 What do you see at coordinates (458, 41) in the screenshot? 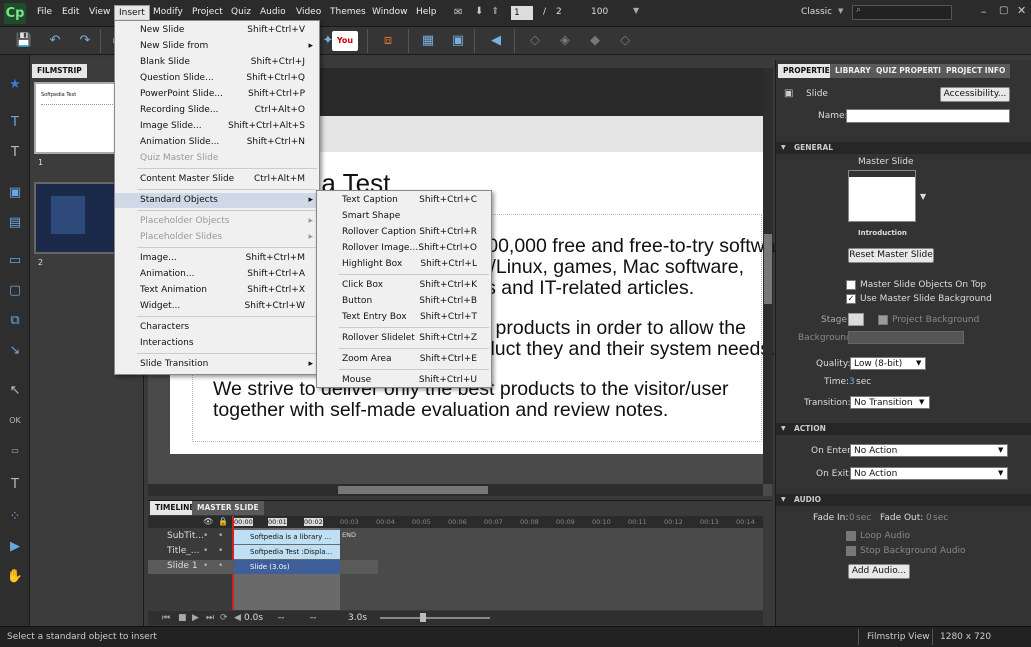
I see `image-icon: ▣` at bounding box center [458, 41].